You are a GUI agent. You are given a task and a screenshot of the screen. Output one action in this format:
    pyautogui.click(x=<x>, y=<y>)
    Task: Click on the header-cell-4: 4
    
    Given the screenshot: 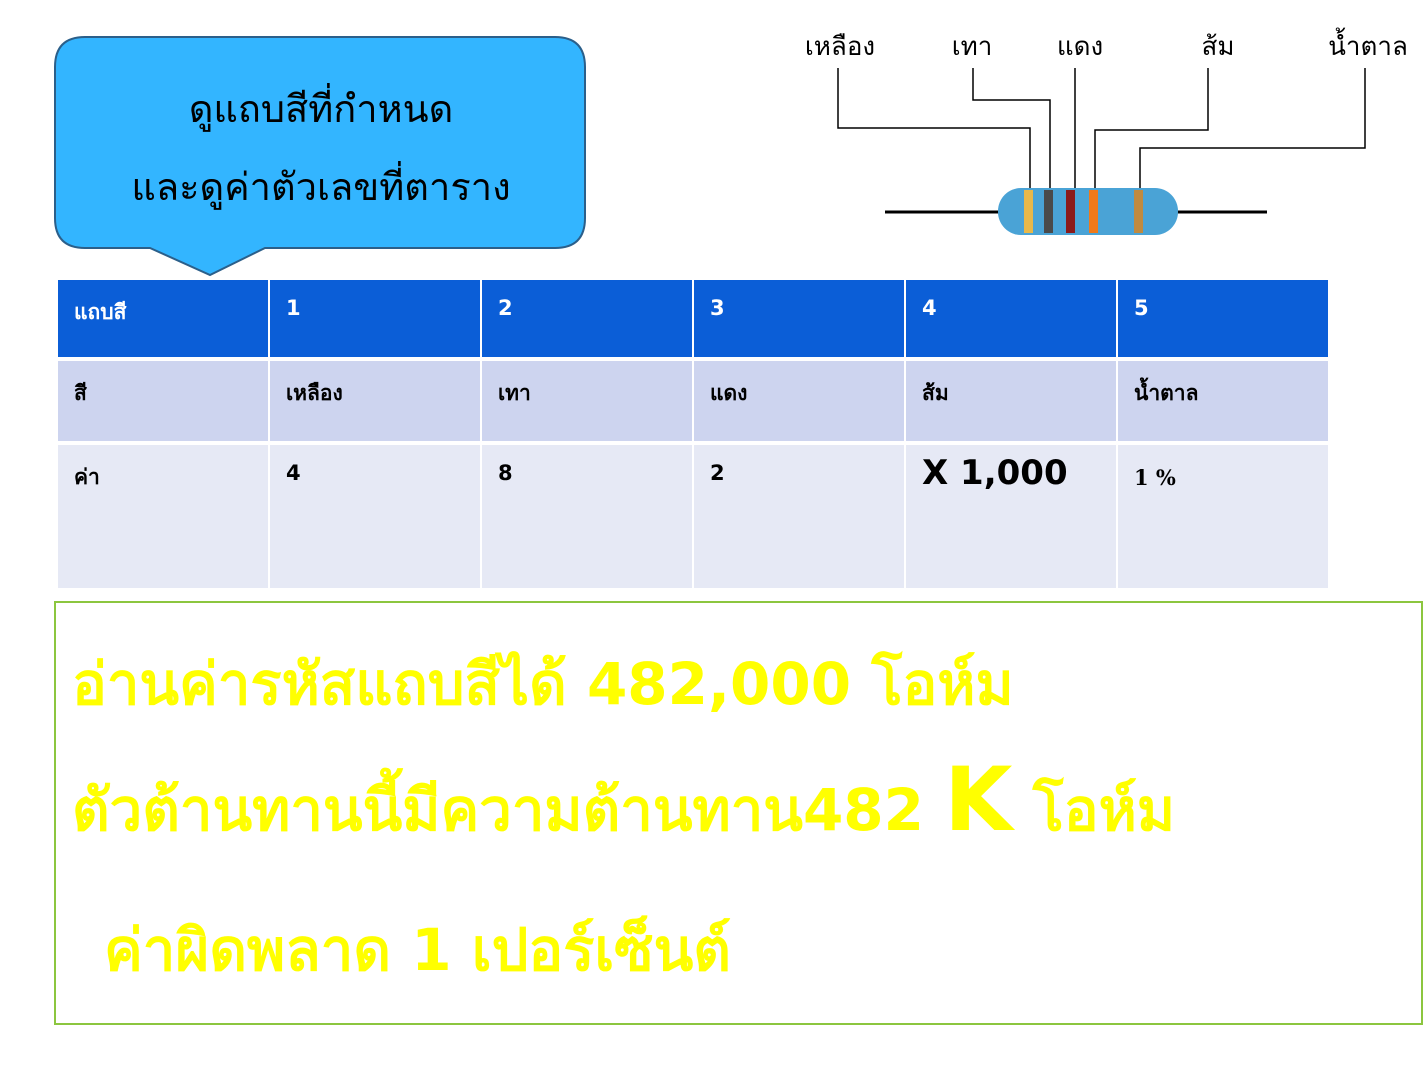 What is the action you would take?
    pyautogui.click(x=1011, y=318)
    